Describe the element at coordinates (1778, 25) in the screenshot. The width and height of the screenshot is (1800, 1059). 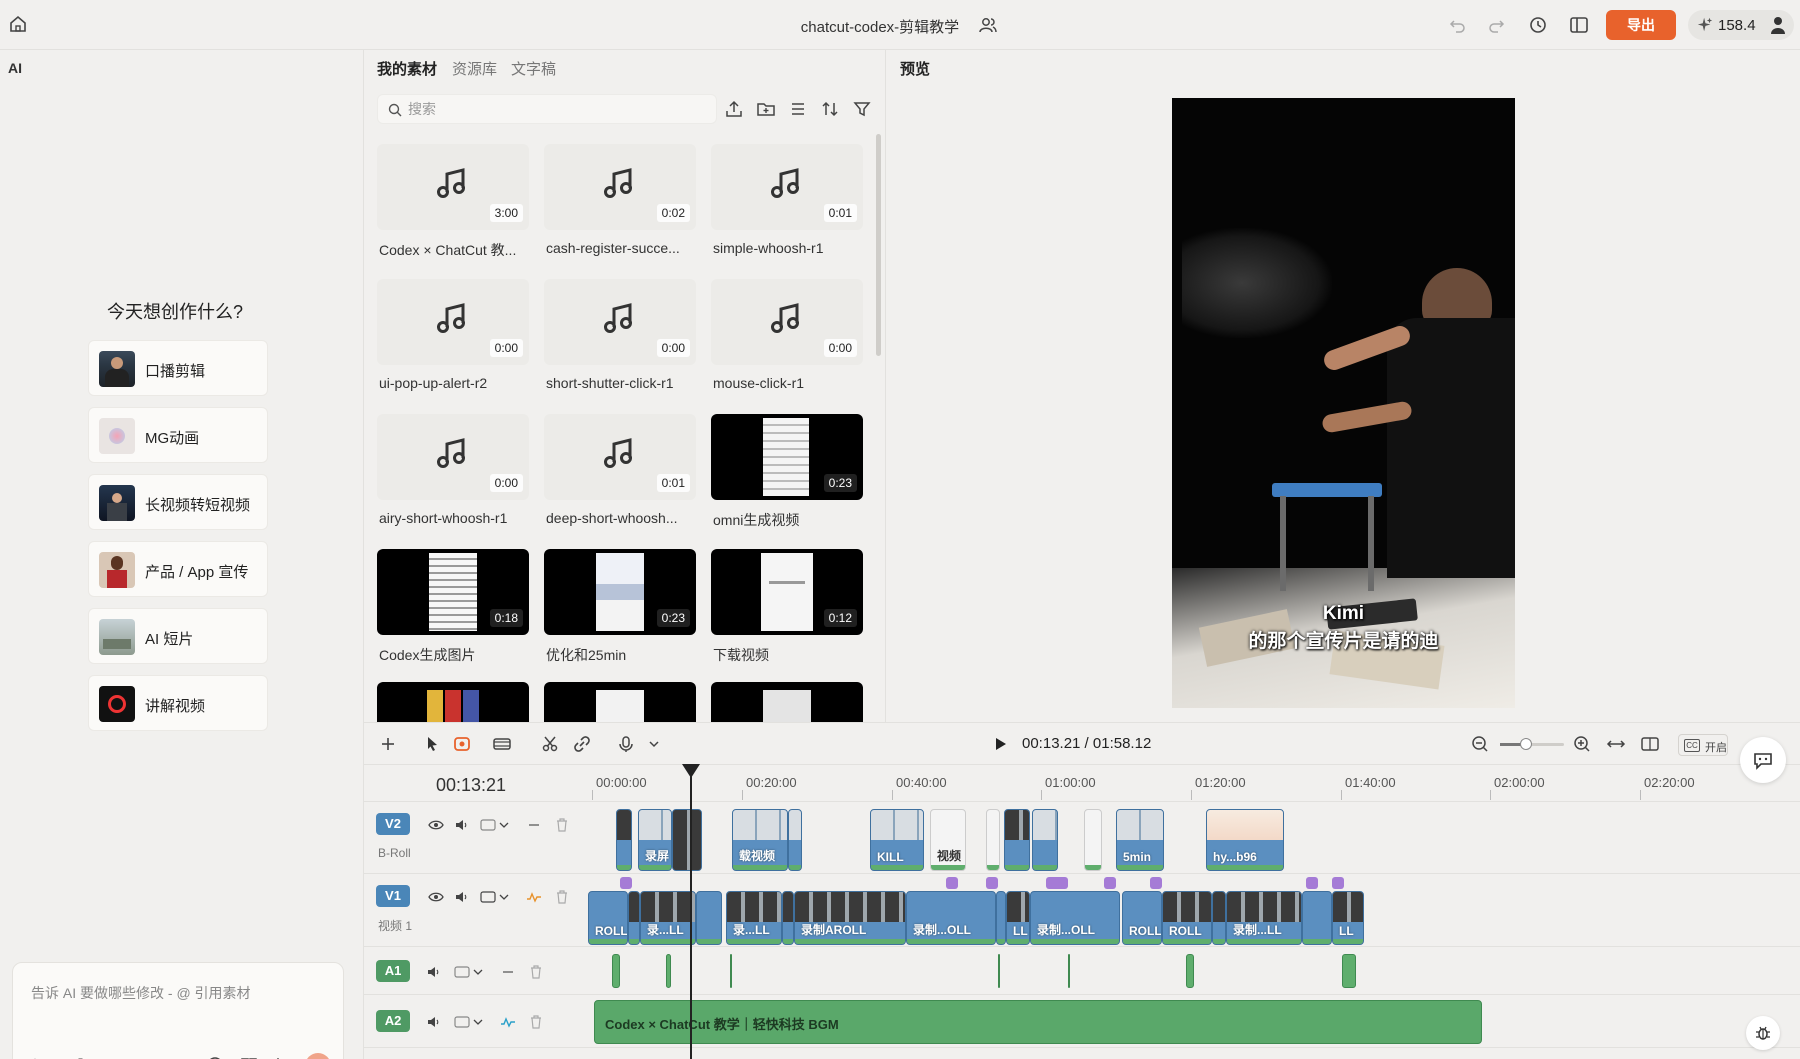
I see `avatar` at that location.